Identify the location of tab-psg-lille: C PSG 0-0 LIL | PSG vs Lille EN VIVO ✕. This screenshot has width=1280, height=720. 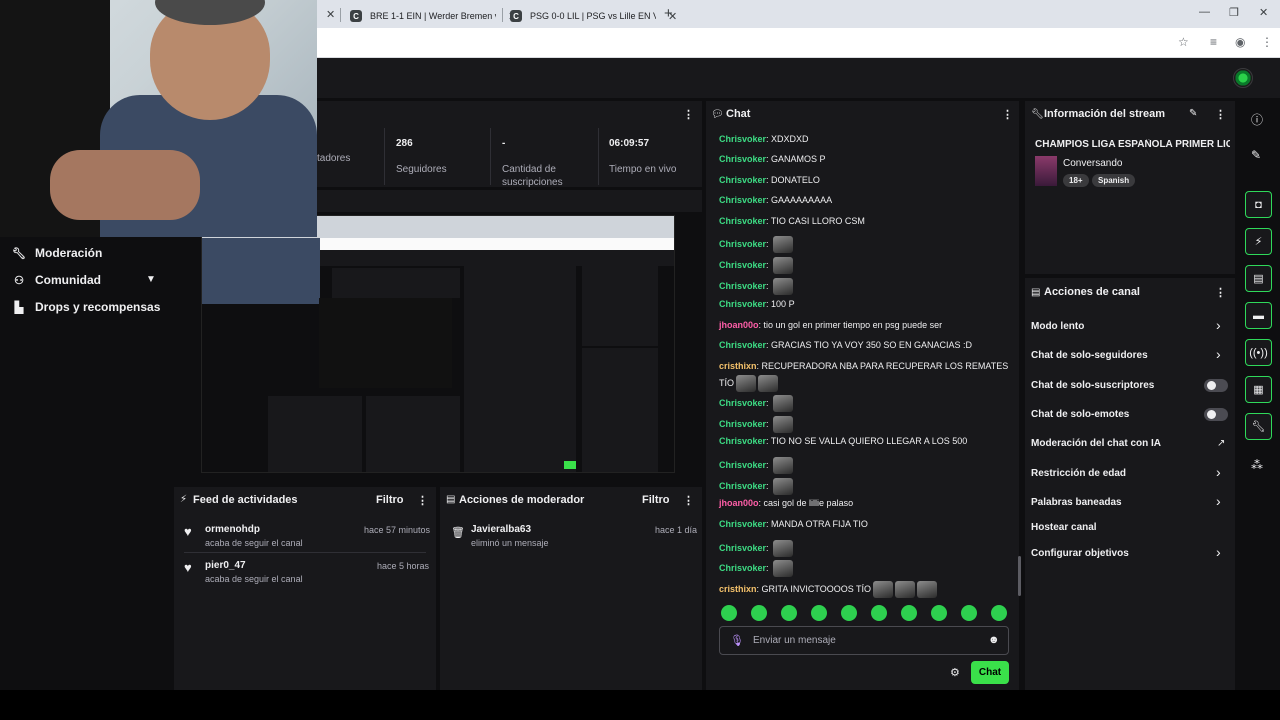
(590, 16).